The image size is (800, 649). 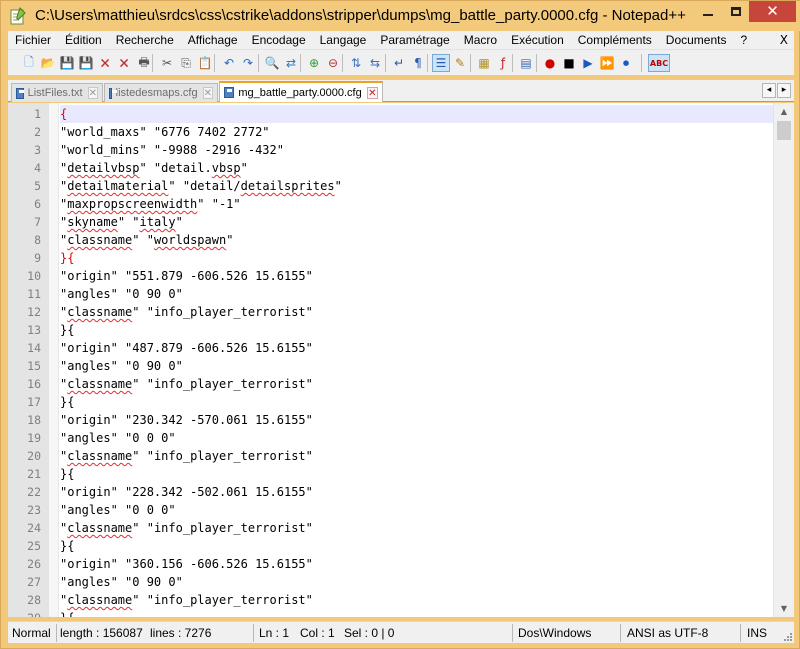 What do you see at coordinates (480, 40) in the screenshot?
I see `menu-item-7: Macro` at bounding box center [480, 40].